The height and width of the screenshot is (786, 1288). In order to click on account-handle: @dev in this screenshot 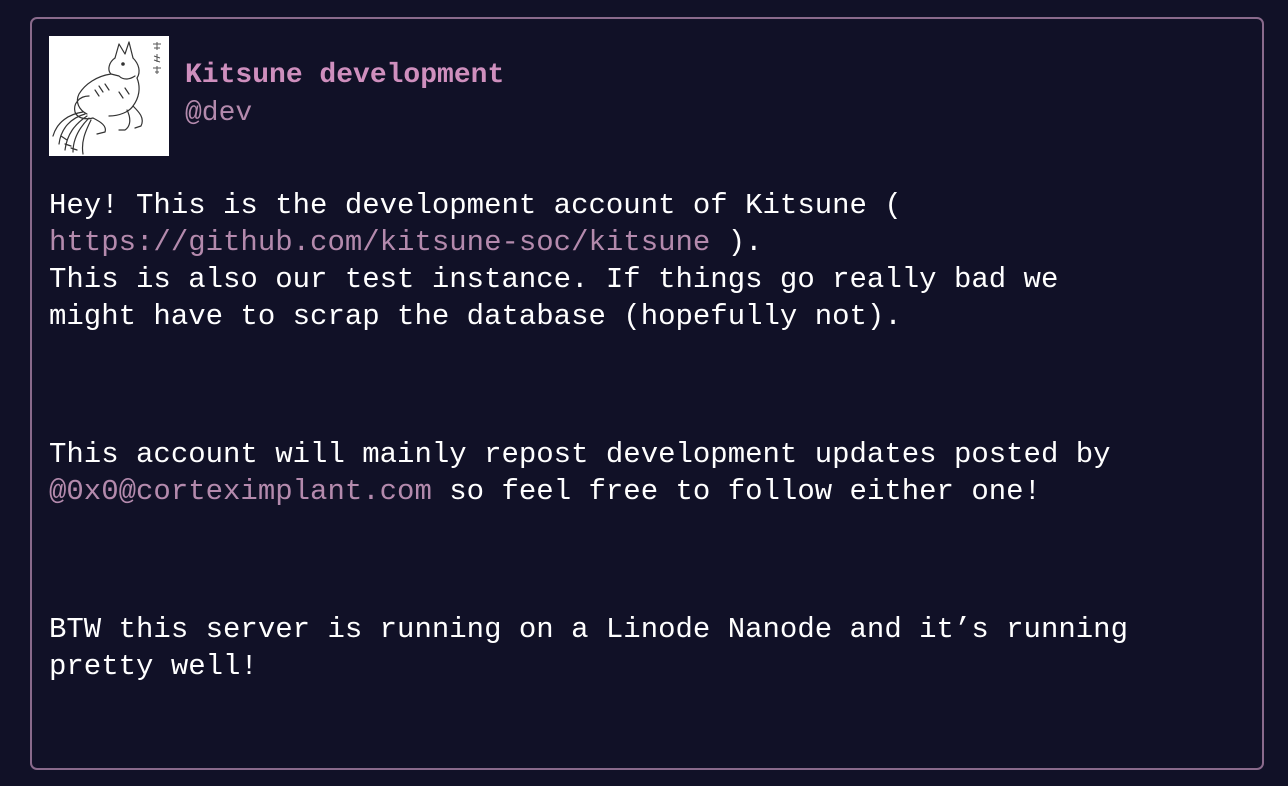, I will do `click(218, 114)`.